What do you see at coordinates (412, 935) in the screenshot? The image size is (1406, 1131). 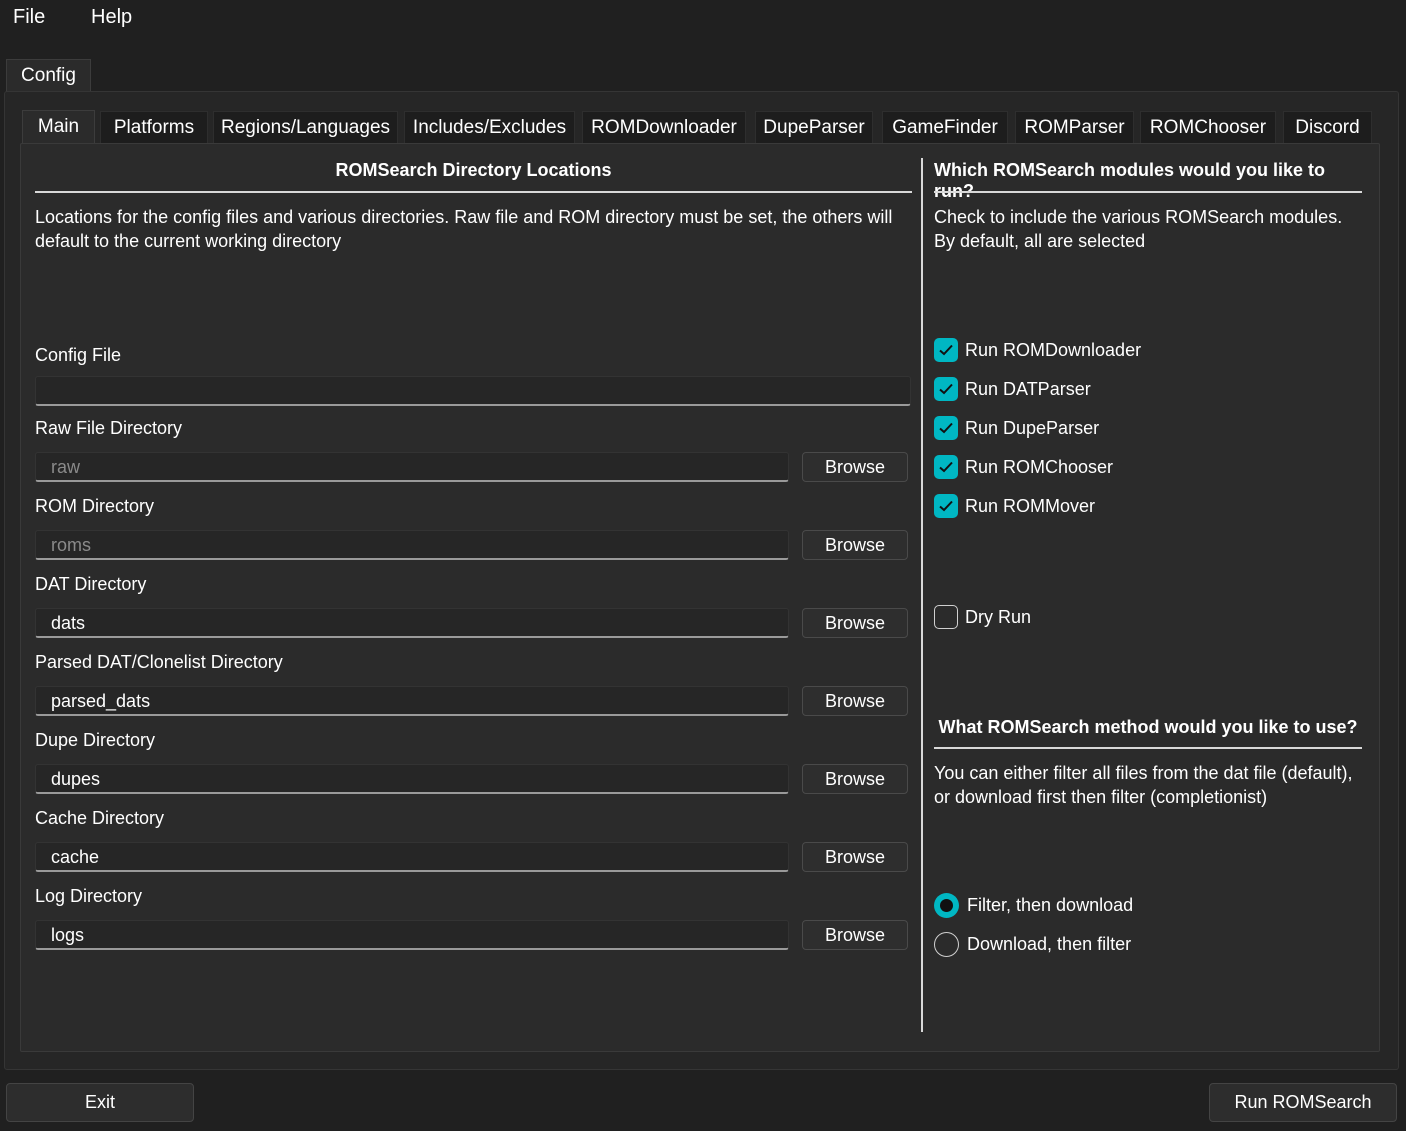 I see `log-directory-input: logs` at bounding box center [412, 935].